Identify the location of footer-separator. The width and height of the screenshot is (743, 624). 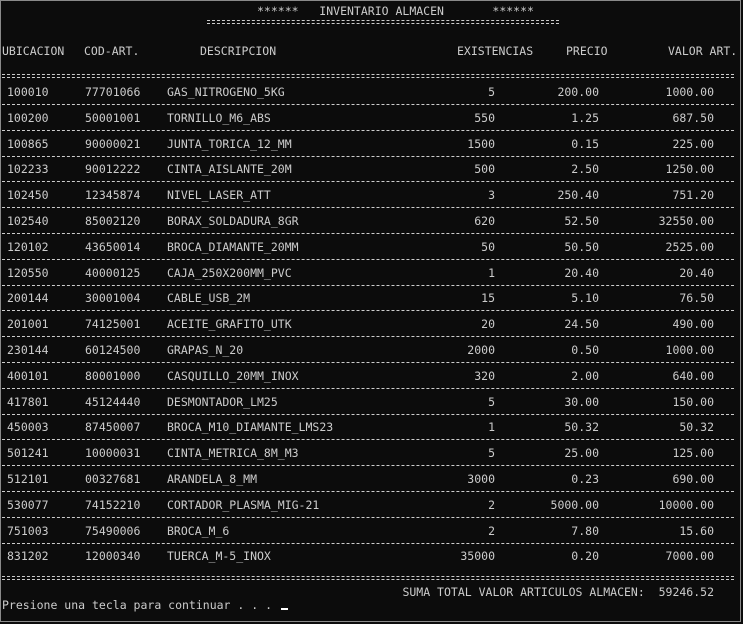
(368, 578).